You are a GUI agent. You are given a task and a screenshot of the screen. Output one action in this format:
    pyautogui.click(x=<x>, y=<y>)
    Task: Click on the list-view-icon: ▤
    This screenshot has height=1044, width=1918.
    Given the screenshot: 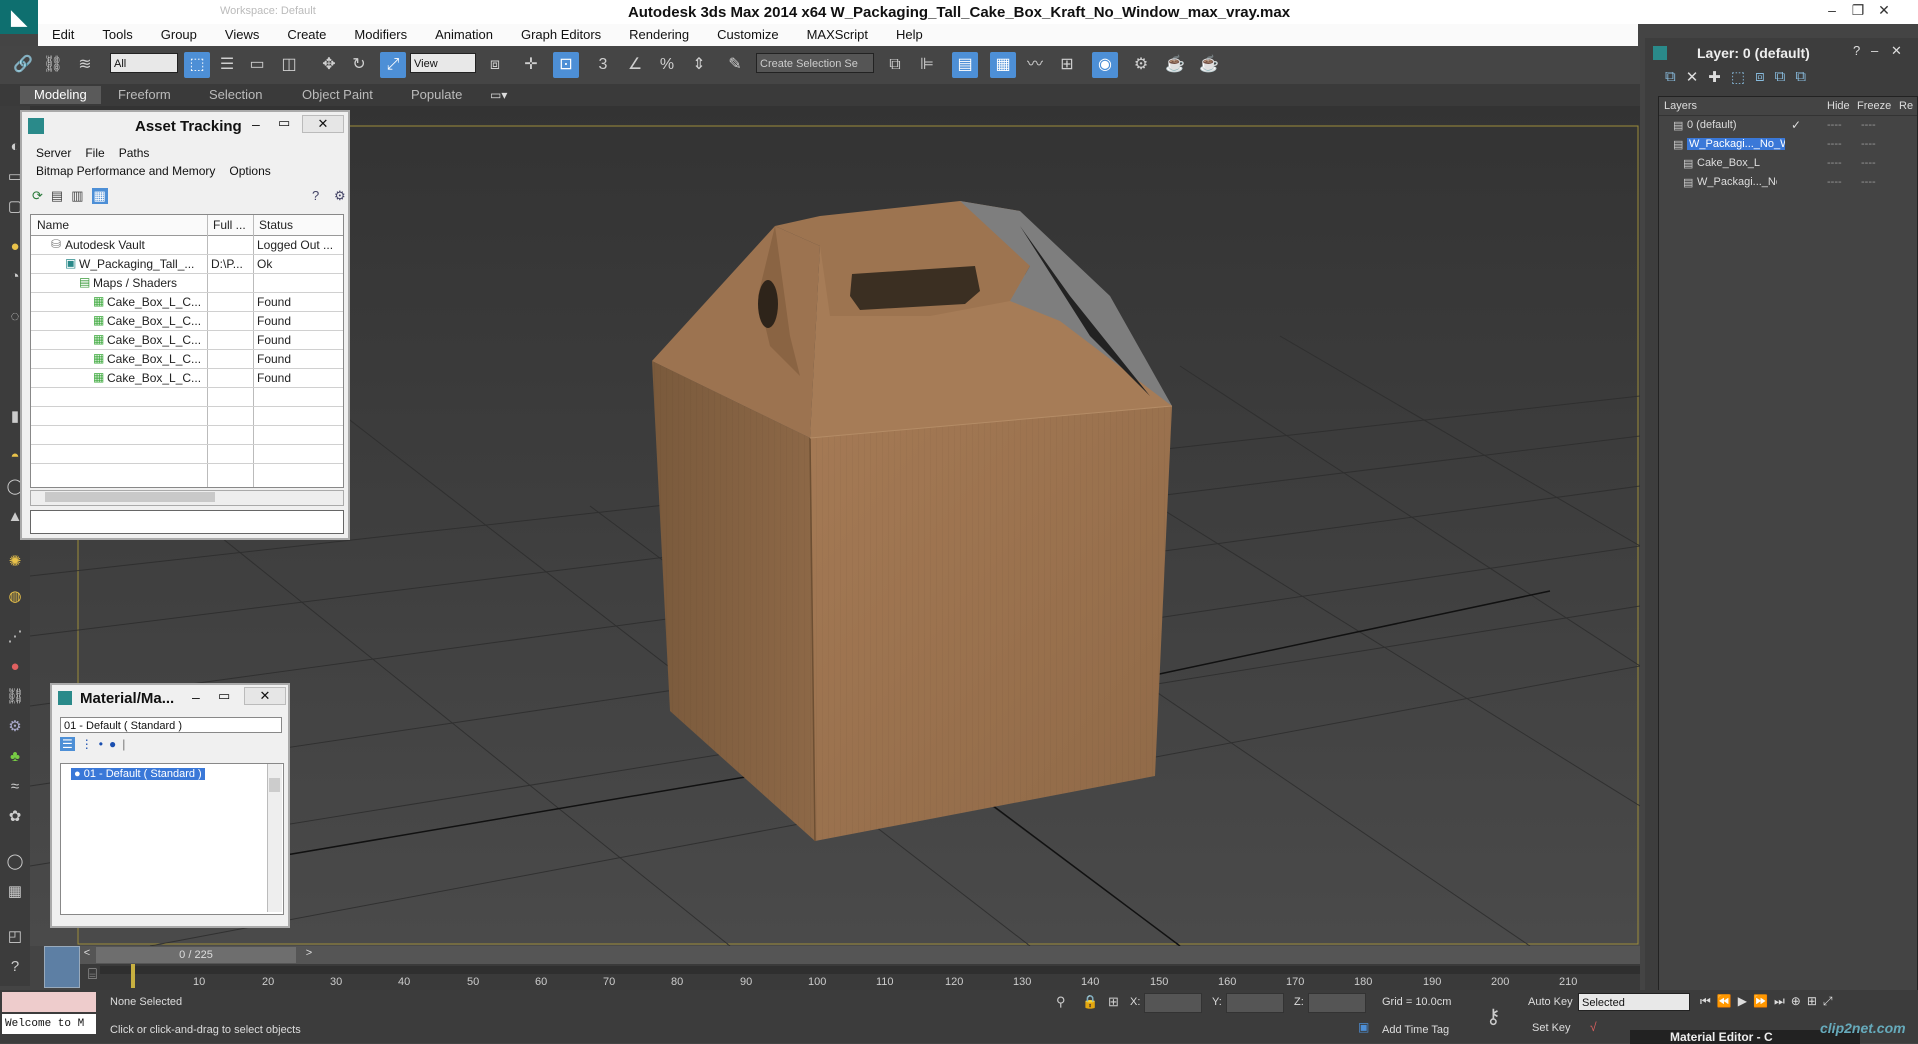 What is the action you would take?
    pyautogui.click(x=57, y=196)
    